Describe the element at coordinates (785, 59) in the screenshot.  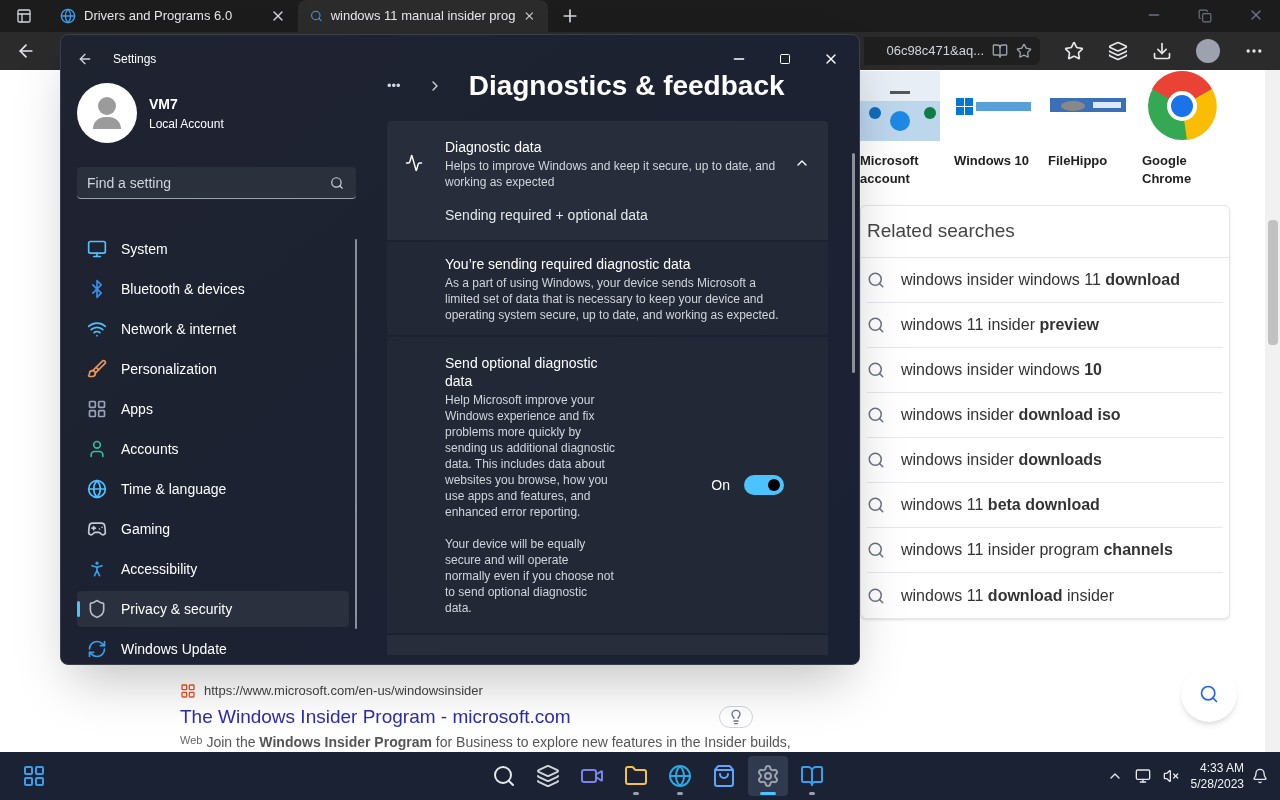
I see `maximize-icon` at that location.